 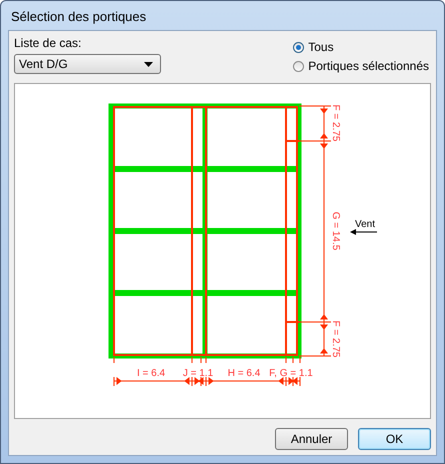 I want to click on wind-arrow-icon, so click(x=364, y=232).